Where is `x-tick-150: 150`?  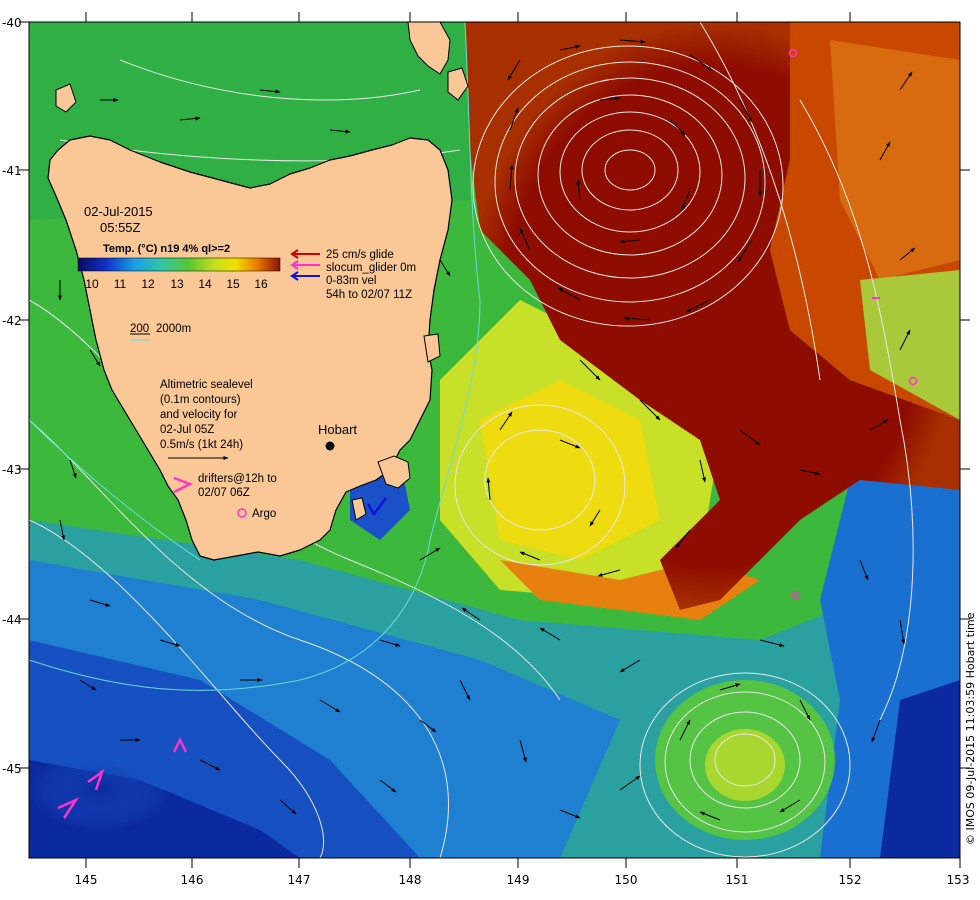
x-tick-150: 150 is located at coordinates (626, 880).